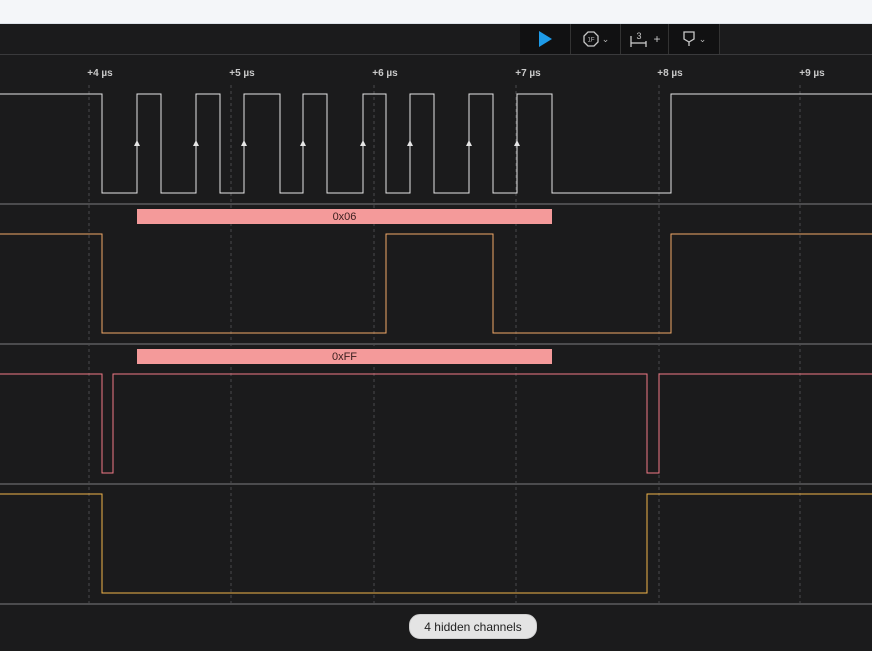 This screenshot has height=651, width=872. What do you see at coordinates (473, 626) in the screenshot?
I see `hidden-channels-button: 4 hidden channels` at bounding box center [473, 626].